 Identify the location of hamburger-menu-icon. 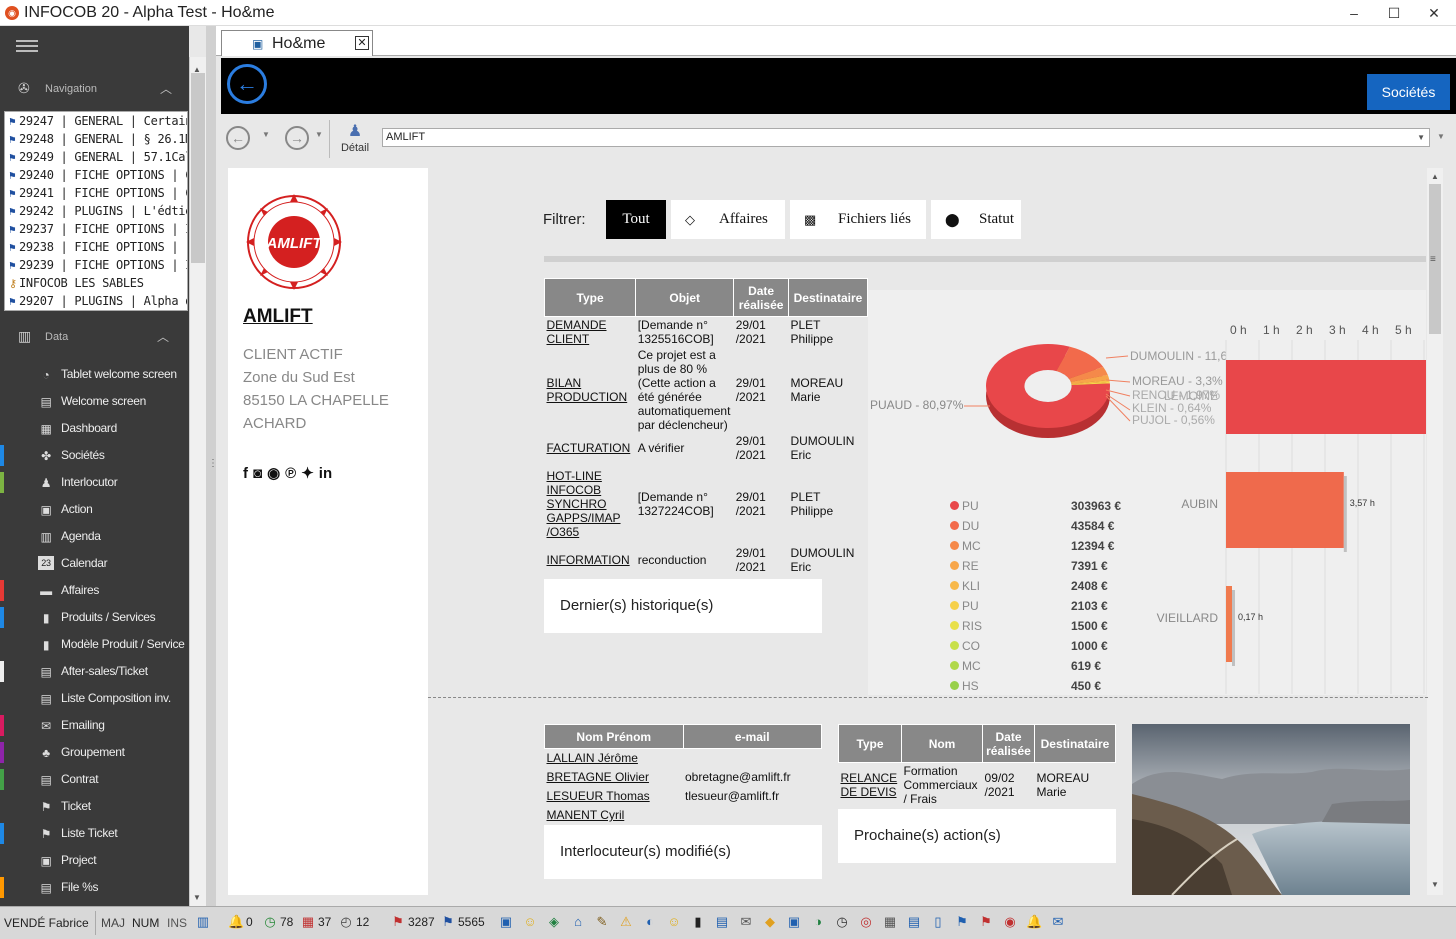
(27, 41).